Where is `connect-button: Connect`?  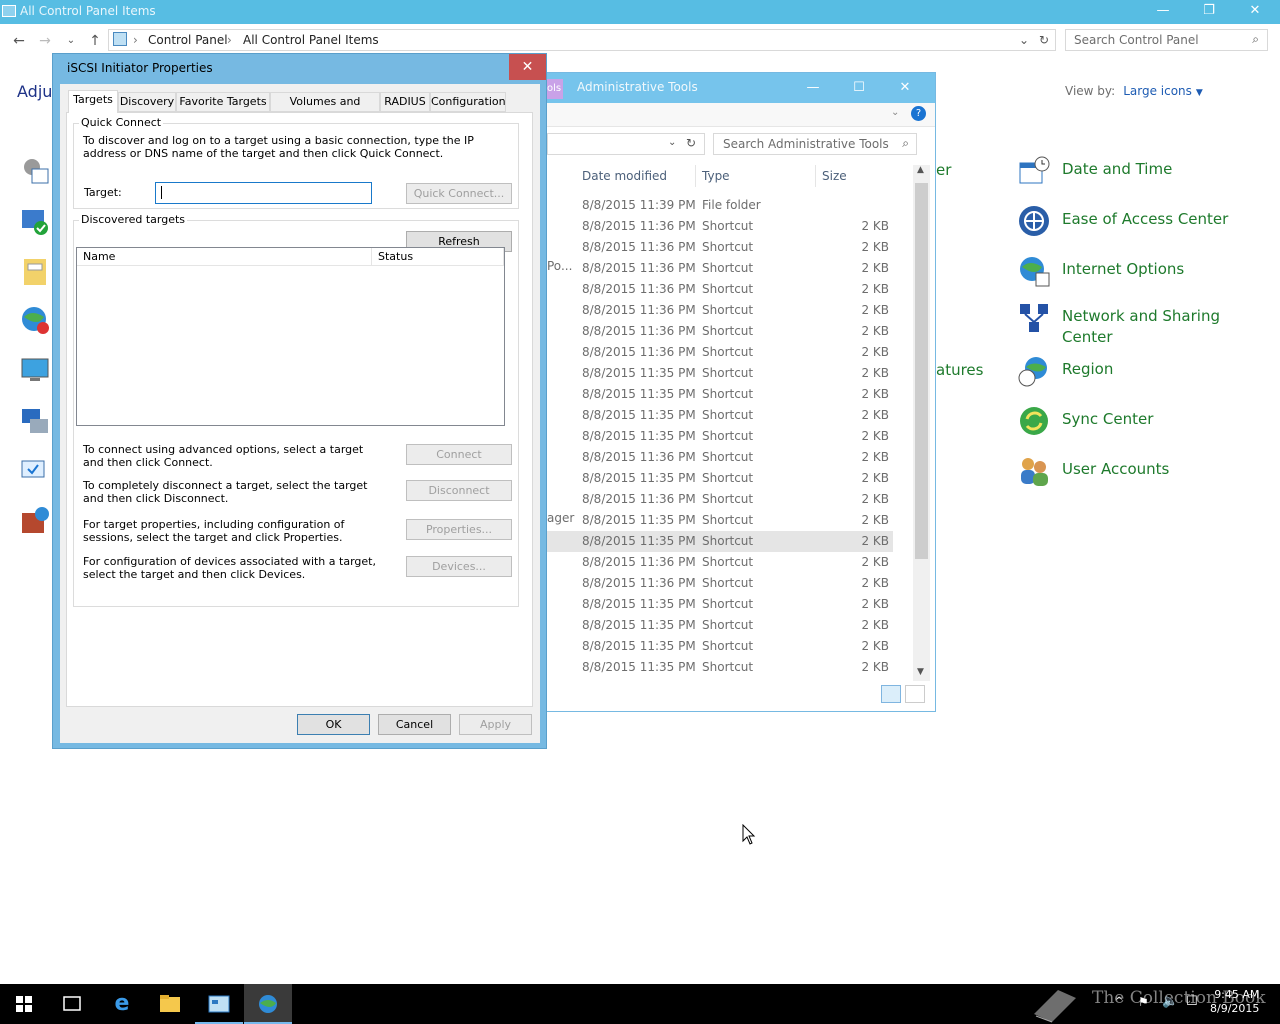
connect-button: Connect is located at coordinates (459, 454).